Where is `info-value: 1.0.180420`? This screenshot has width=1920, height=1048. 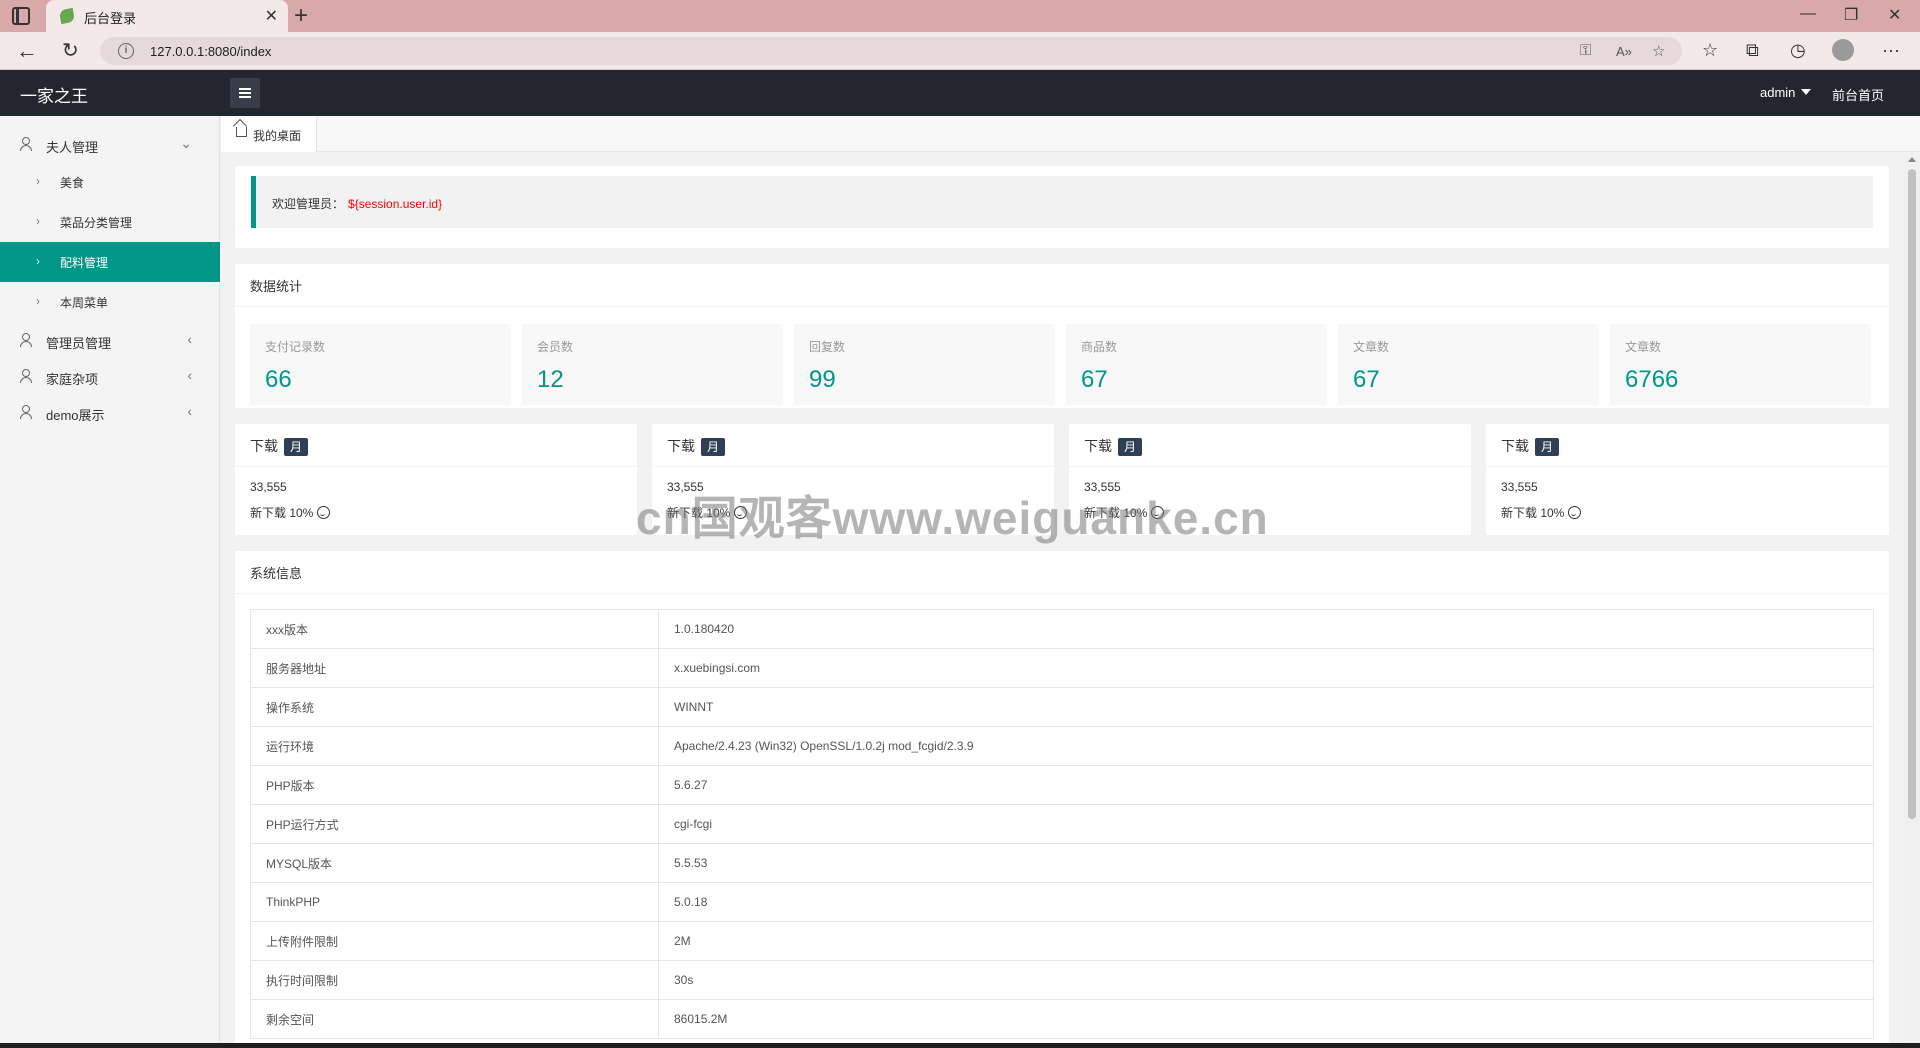
info-value: 1.0.180420 is located at coordinates (1266, 629).